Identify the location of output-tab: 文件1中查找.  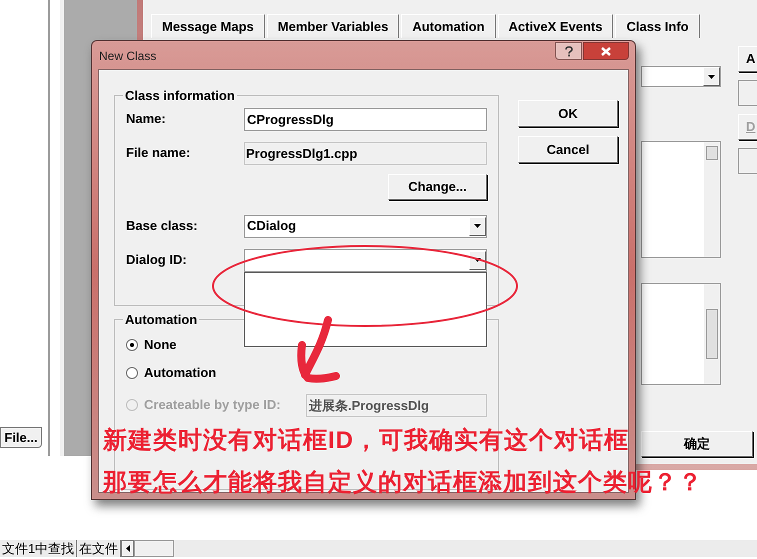
(39, 548).